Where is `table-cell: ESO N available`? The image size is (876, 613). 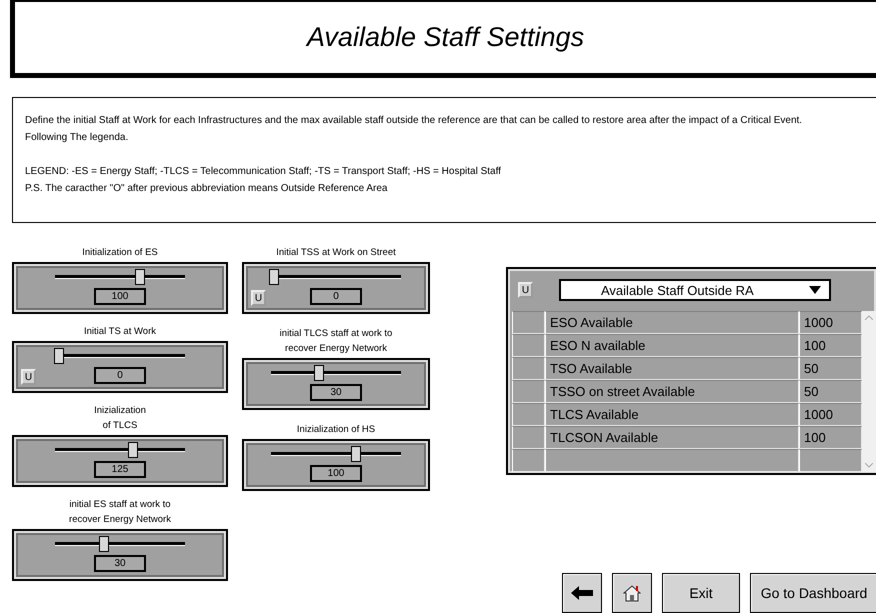
table-cell: ESO N available is located at coordinates (672, 345).